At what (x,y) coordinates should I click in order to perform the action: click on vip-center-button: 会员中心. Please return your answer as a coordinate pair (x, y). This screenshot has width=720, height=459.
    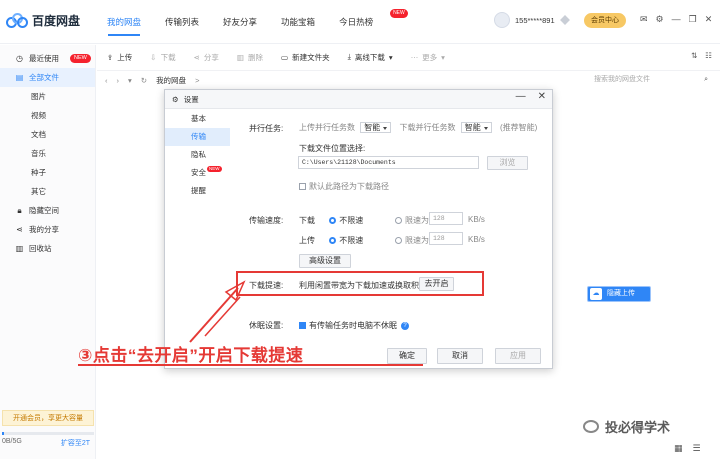
    Looking at the image, I should click on (605, 20).